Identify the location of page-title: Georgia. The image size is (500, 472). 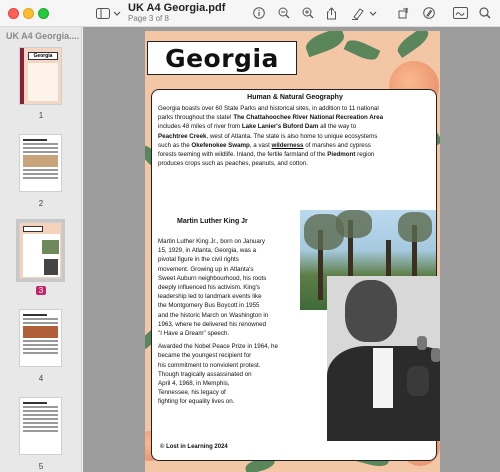
(222, 58).